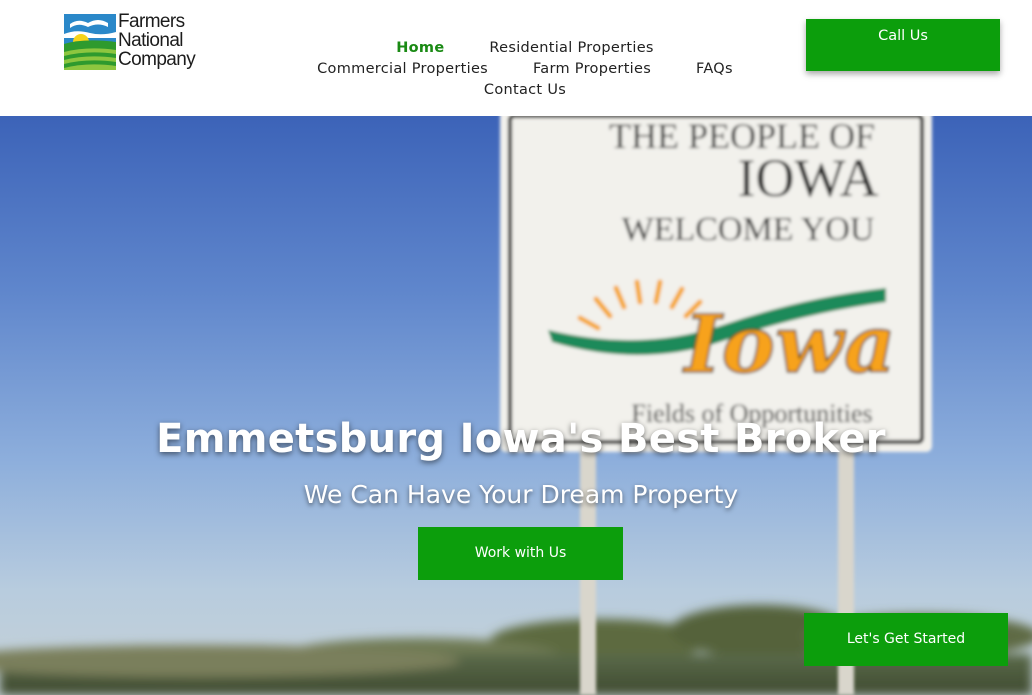  I want to click on company-logo: Farmers National Company, so click(139, 42).